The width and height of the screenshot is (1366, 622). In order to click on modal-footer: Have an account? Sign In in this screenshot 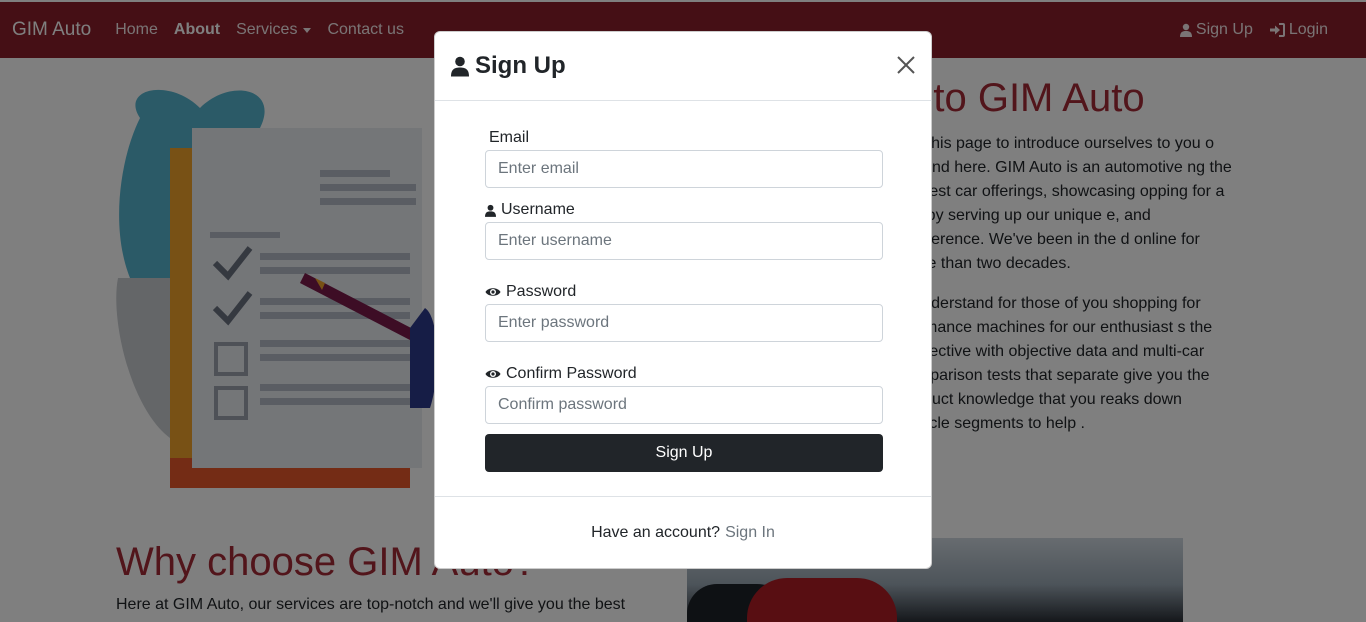, I will do `click(683, 533)`.